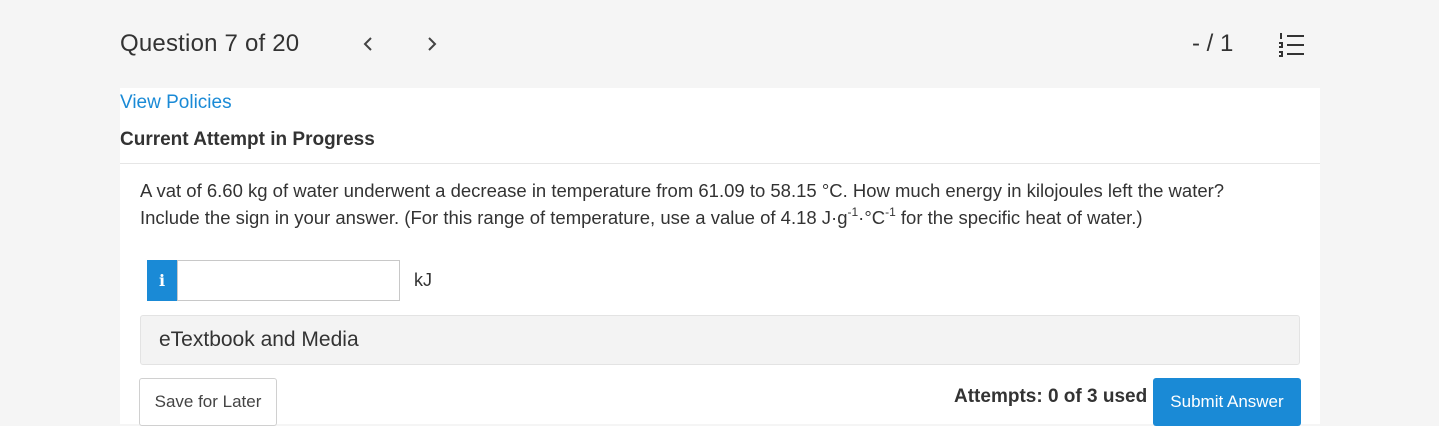 The height and width of the screenshot is (426, 1439). I want to click on save-for-later-button: Save for Later, so click(208, 402).